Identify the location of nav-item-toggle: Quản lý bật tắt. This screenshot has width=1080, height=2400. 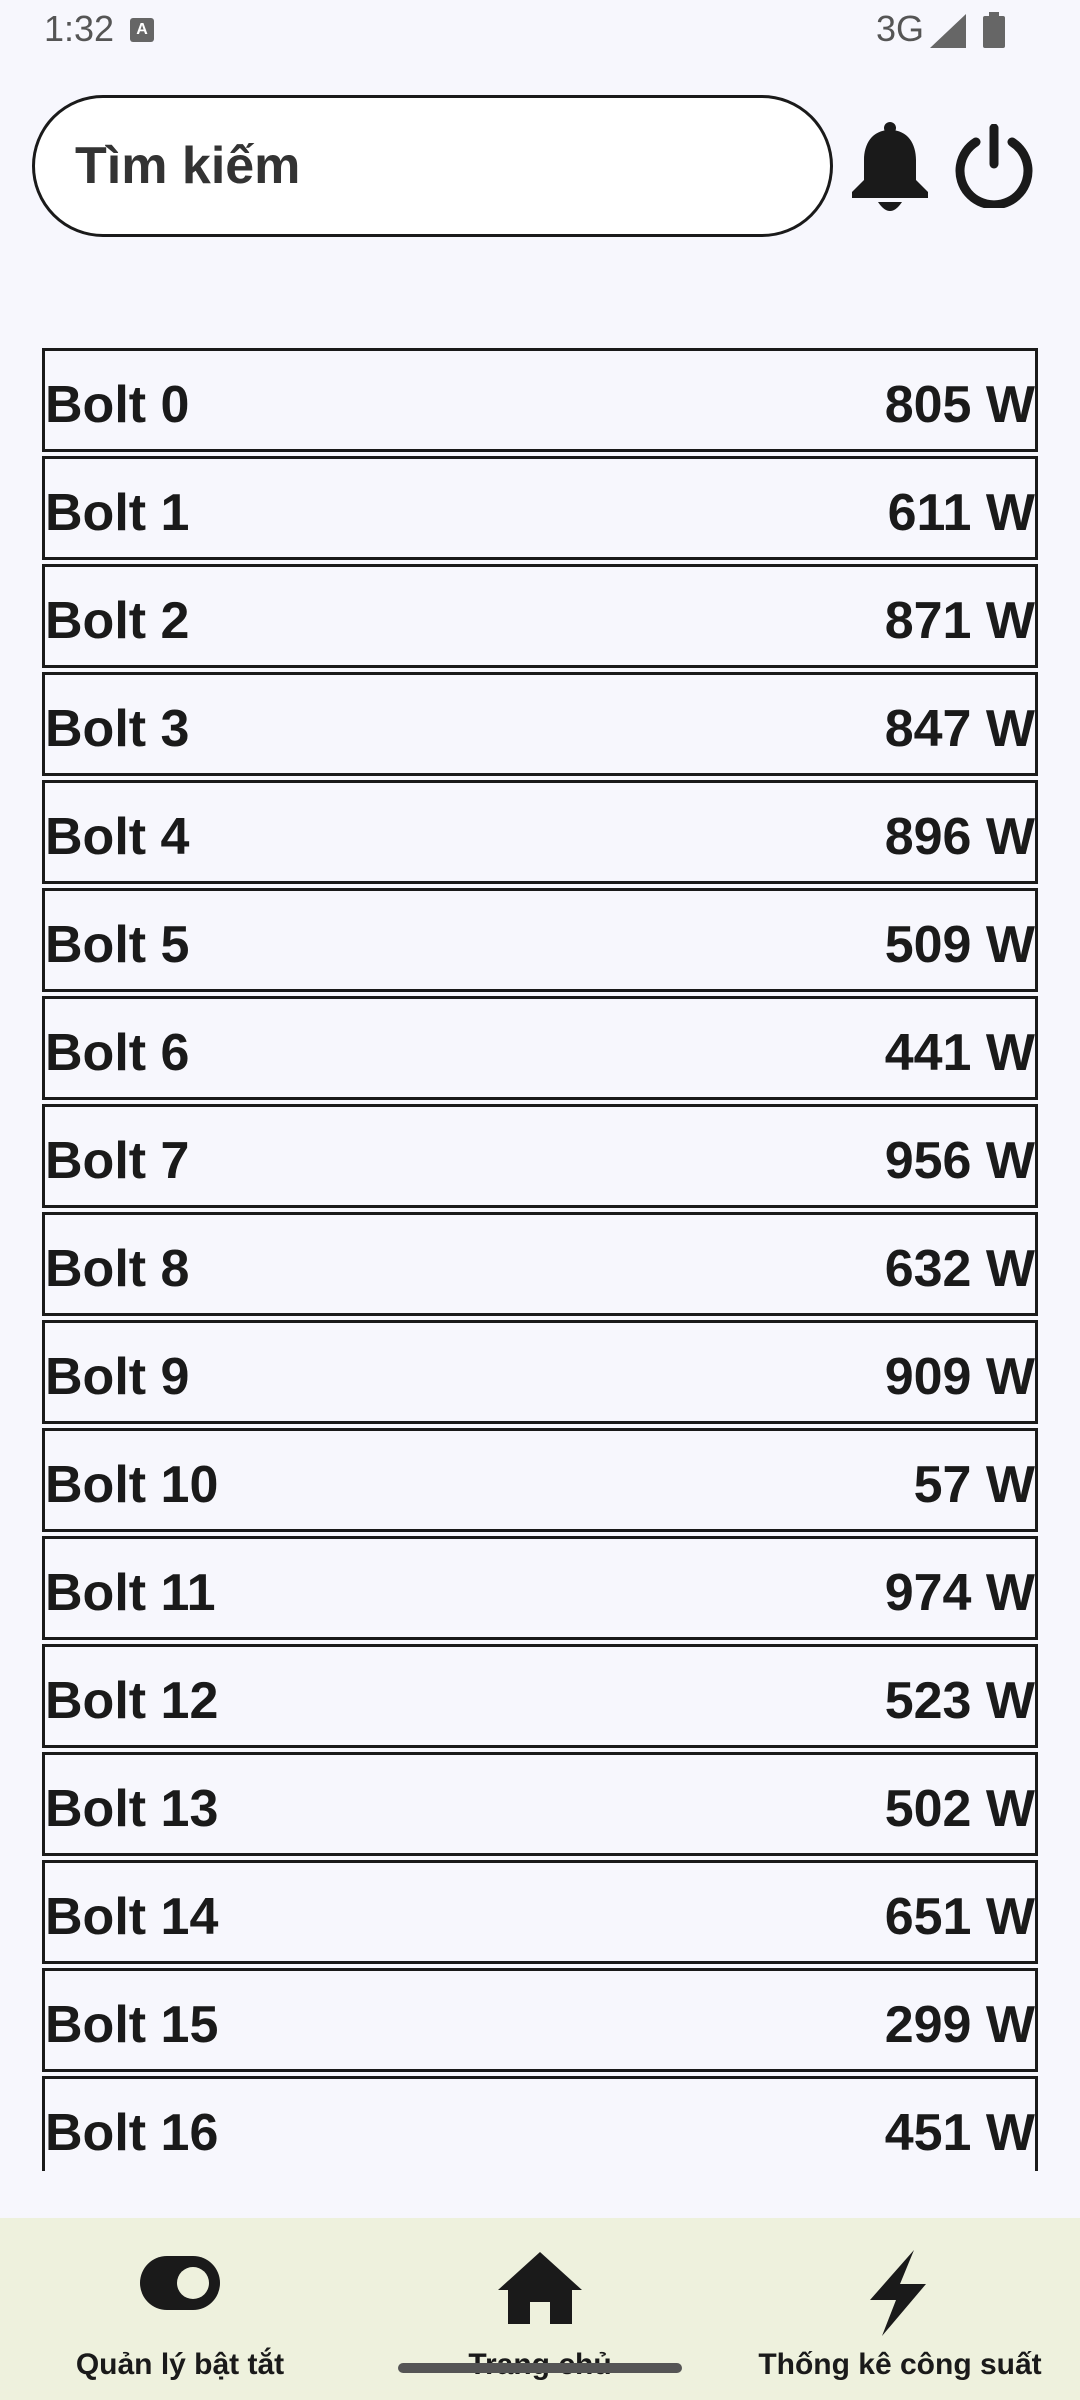
(180, 2309).